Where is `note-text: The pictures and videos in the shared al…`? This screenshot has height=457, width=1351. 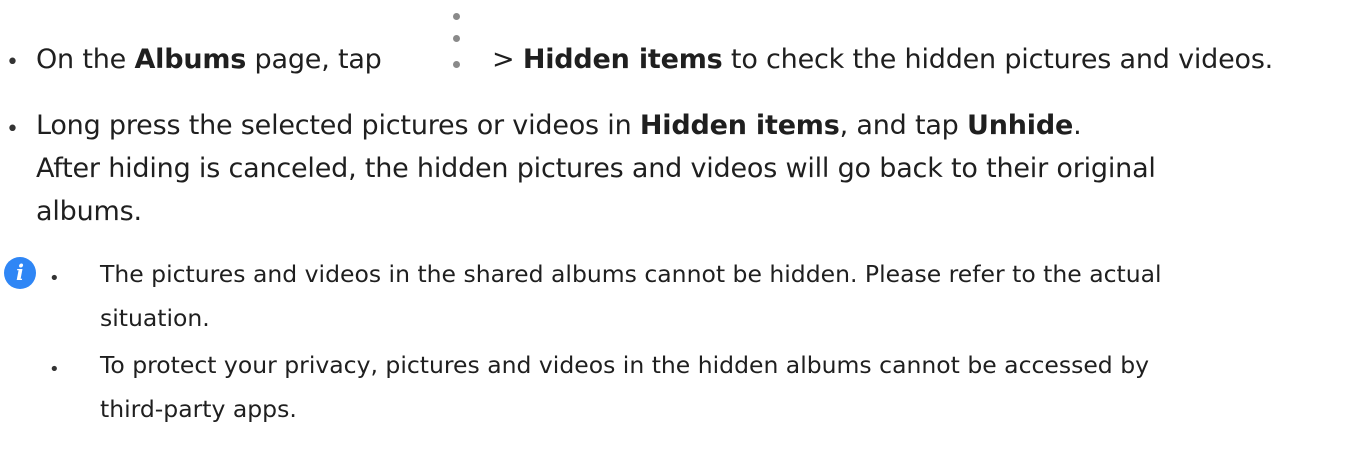 note-text: The pictures and videos in the shared al… is located at coordinates (631, 274).